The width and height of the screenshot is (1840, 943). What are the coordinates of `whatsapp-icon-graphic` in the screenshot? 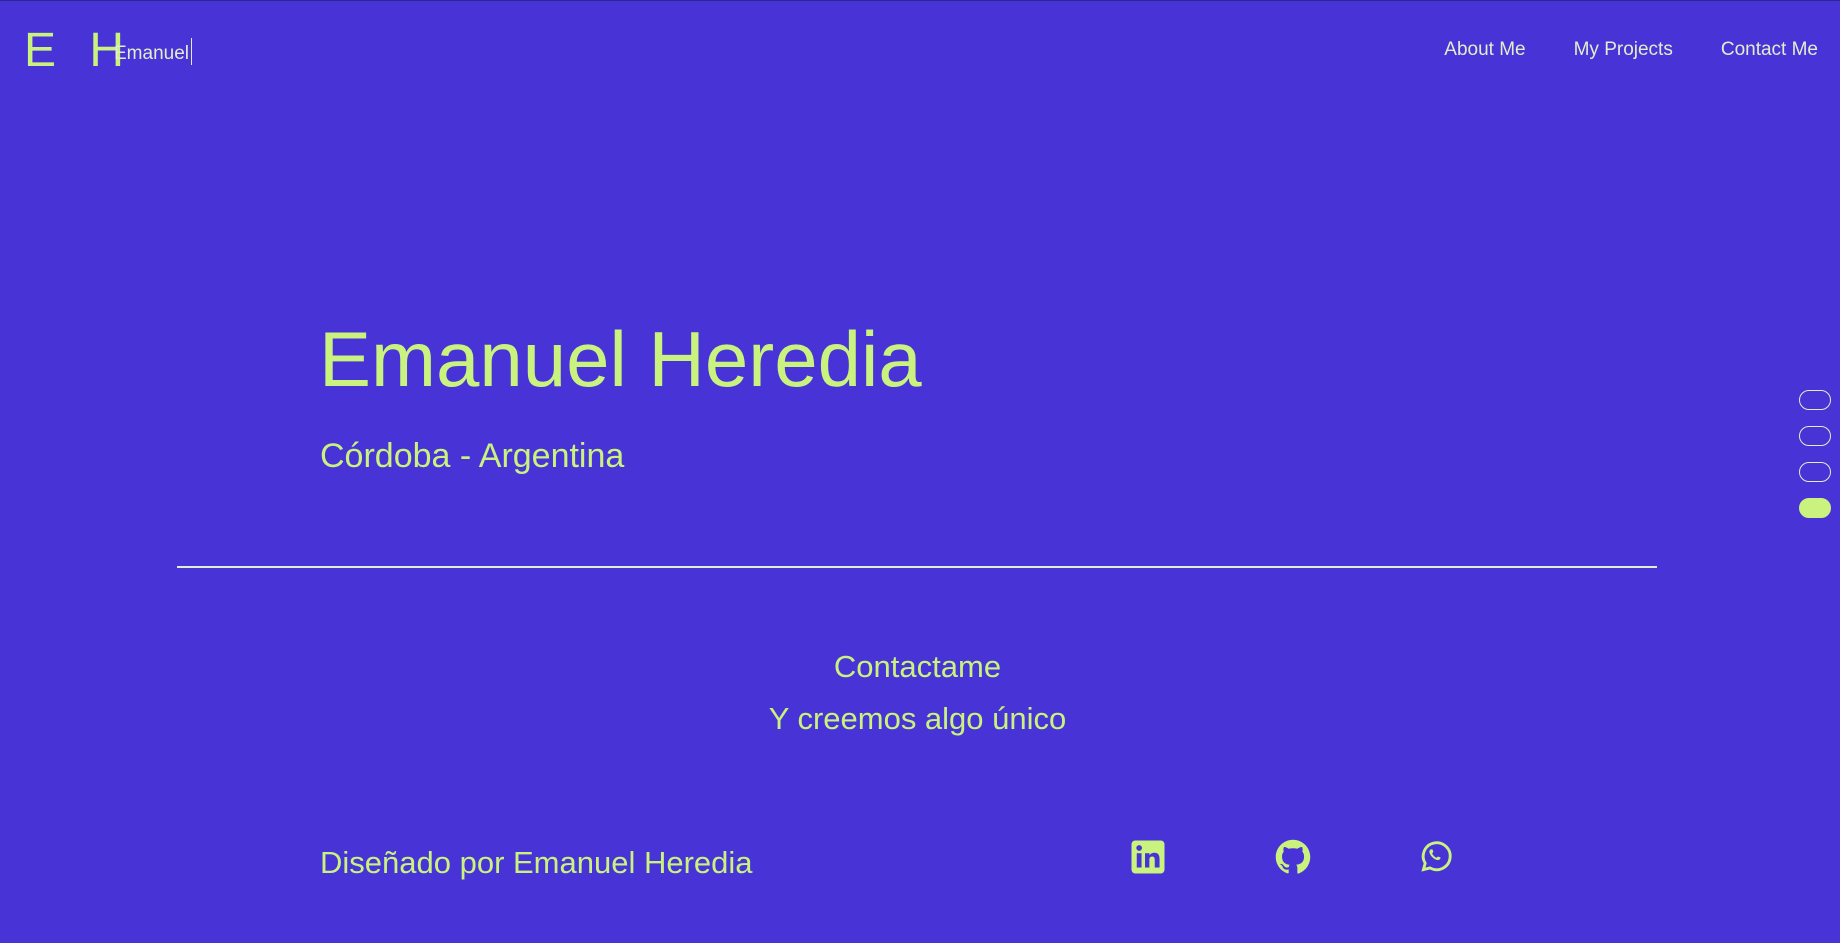 It's located at (1436, 856).